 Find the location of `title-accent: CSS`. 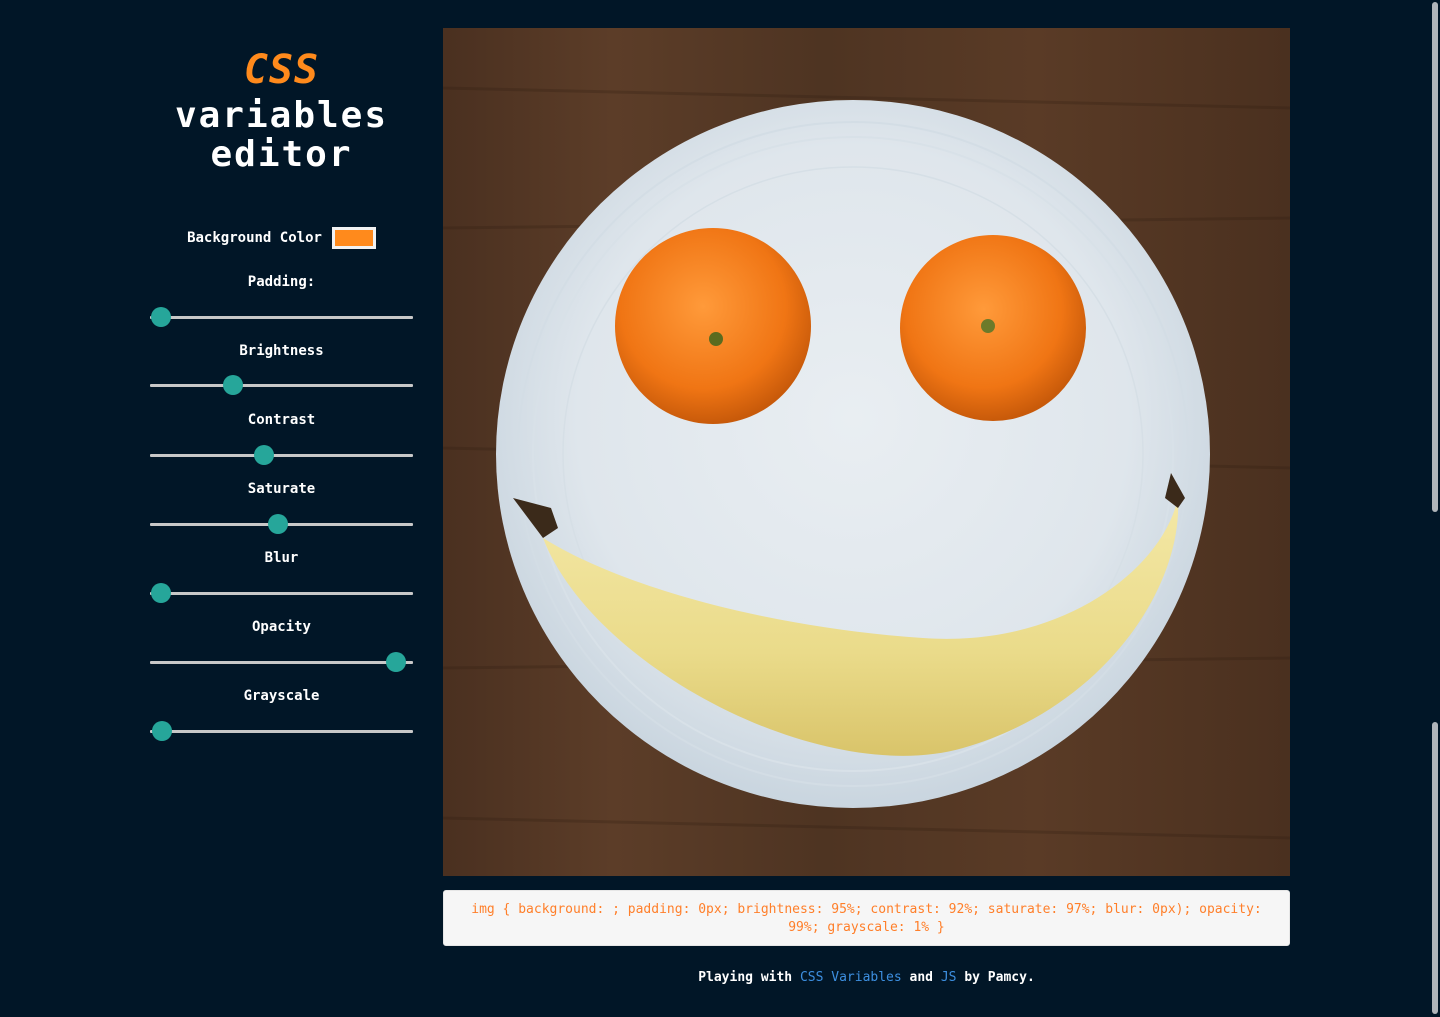

title-accent: CSS is located at coordinates (281, 70).